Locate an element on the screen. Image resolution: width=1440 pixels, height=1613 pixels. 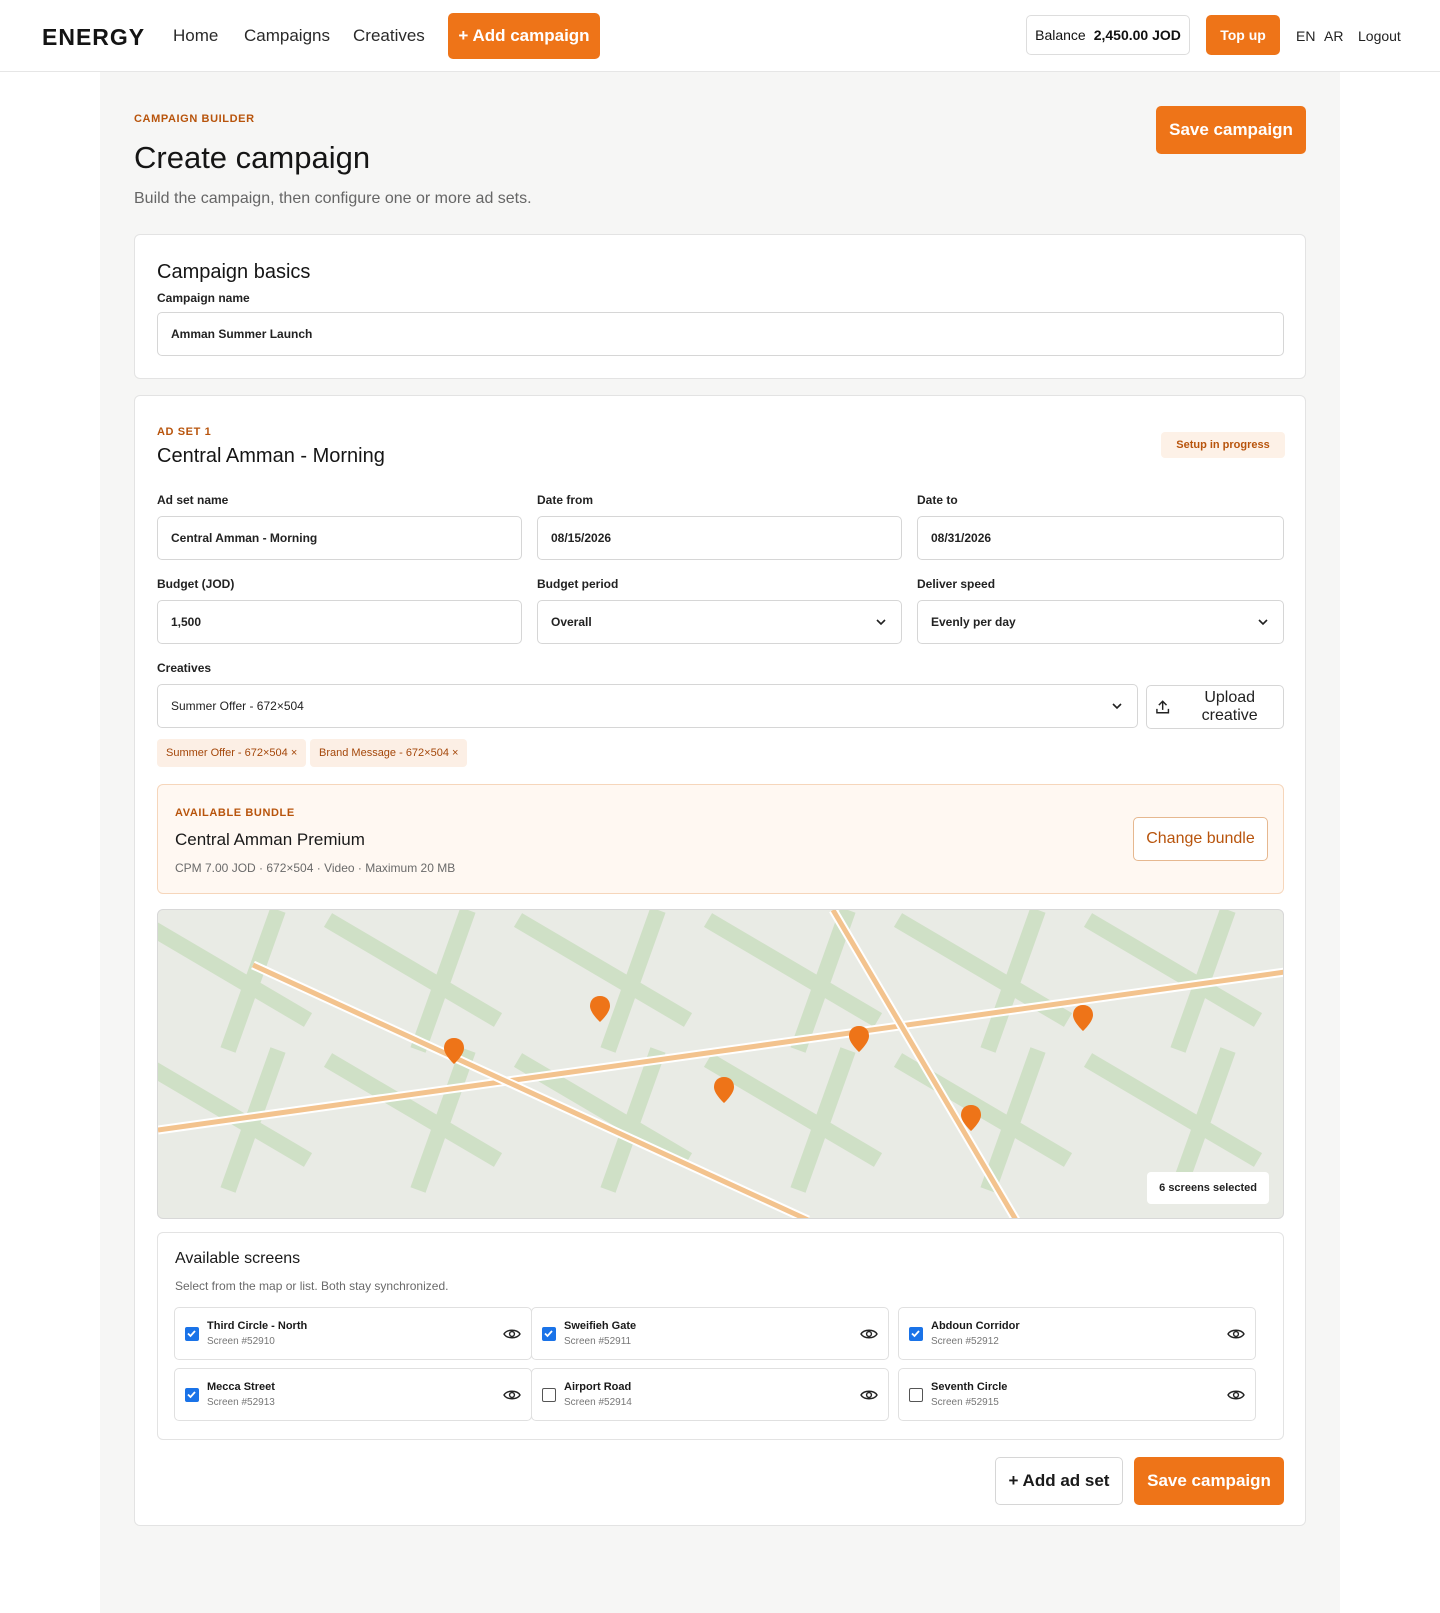
campaign-basics-title: Campaign basics is located at coordinates (234, 272).